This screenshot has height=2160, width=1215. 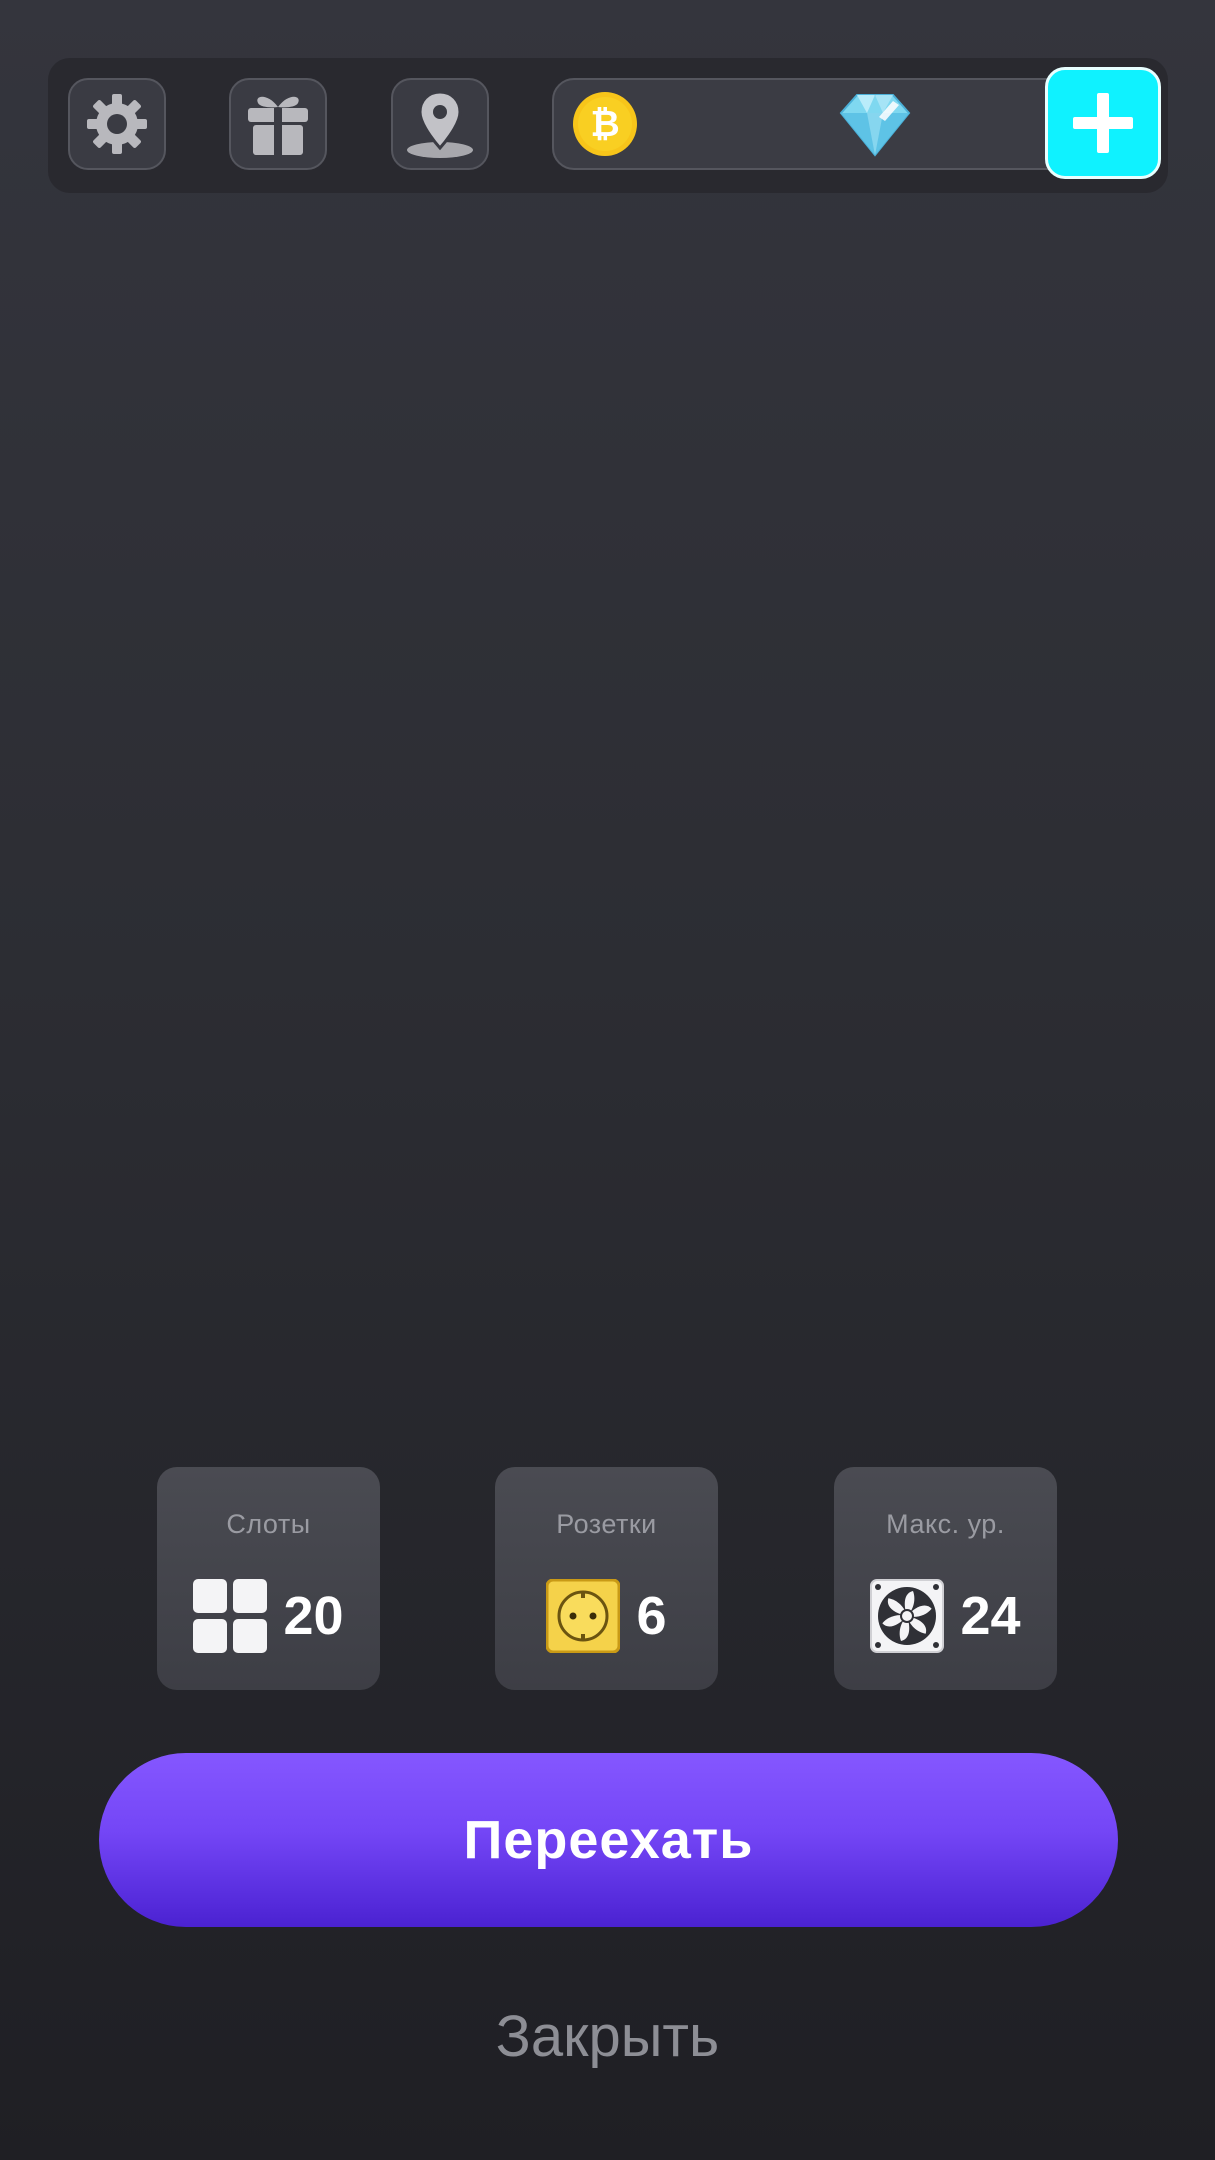 I want to click on top-bar: ₿, so click(x=608, y=125).